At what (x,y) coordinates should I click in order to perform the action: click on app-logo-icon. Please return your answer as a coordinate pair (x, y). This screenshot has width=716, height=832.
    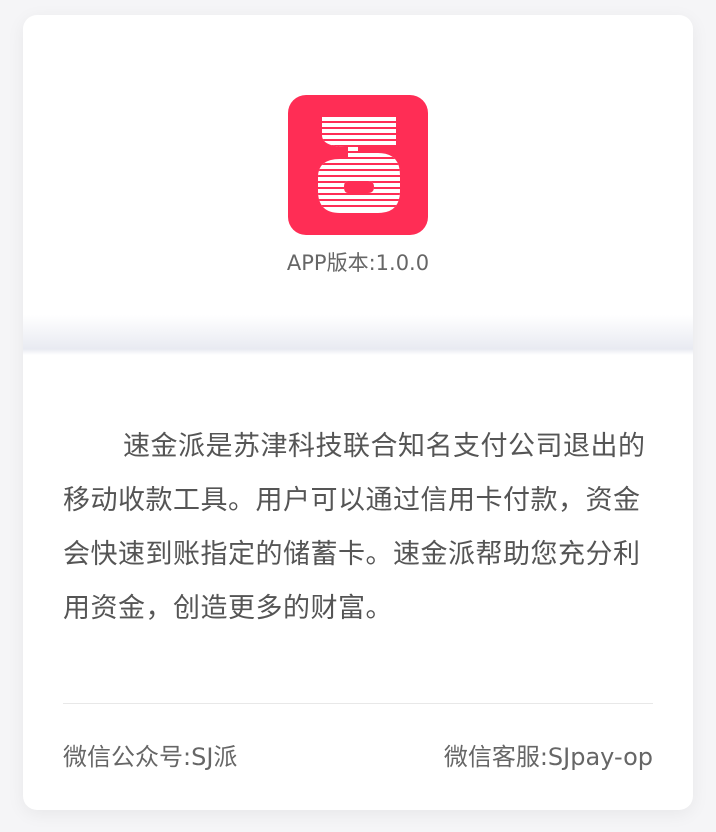
    Looking at the image, I should click on (358, 165).